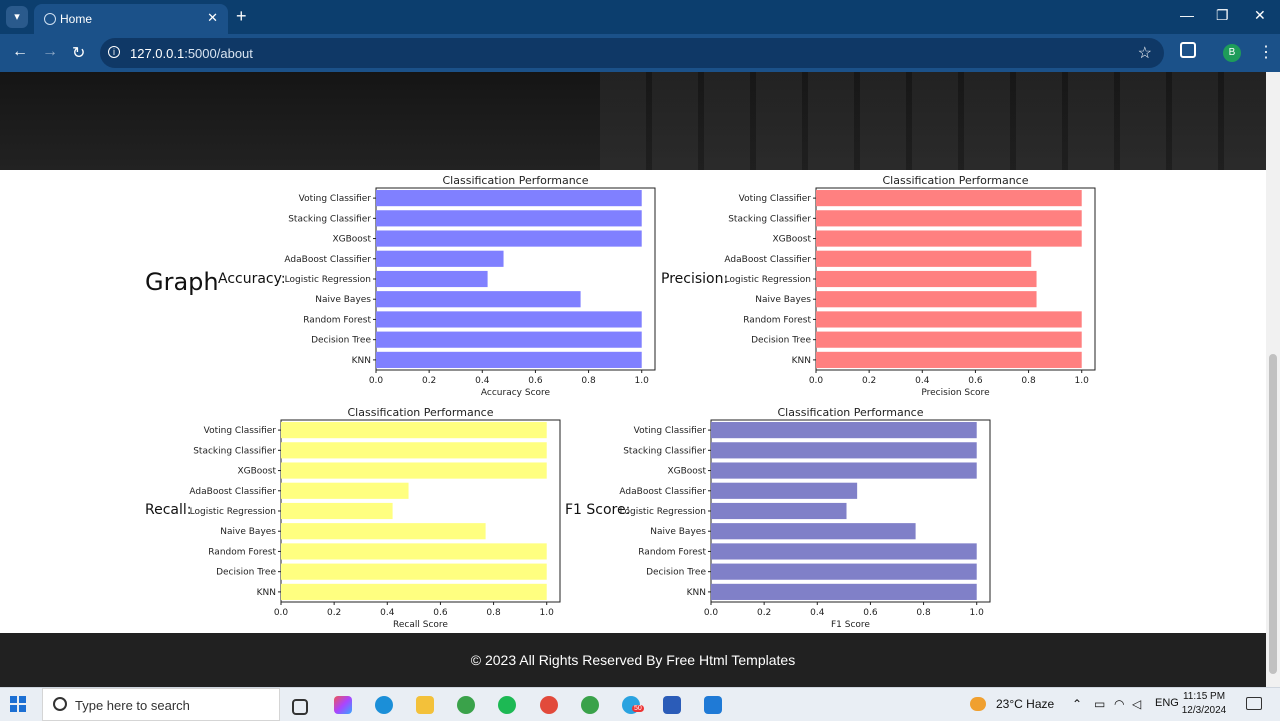 This screenshot has height=721, width=1280. I want to click on spotify-icon, so click(507, 705).